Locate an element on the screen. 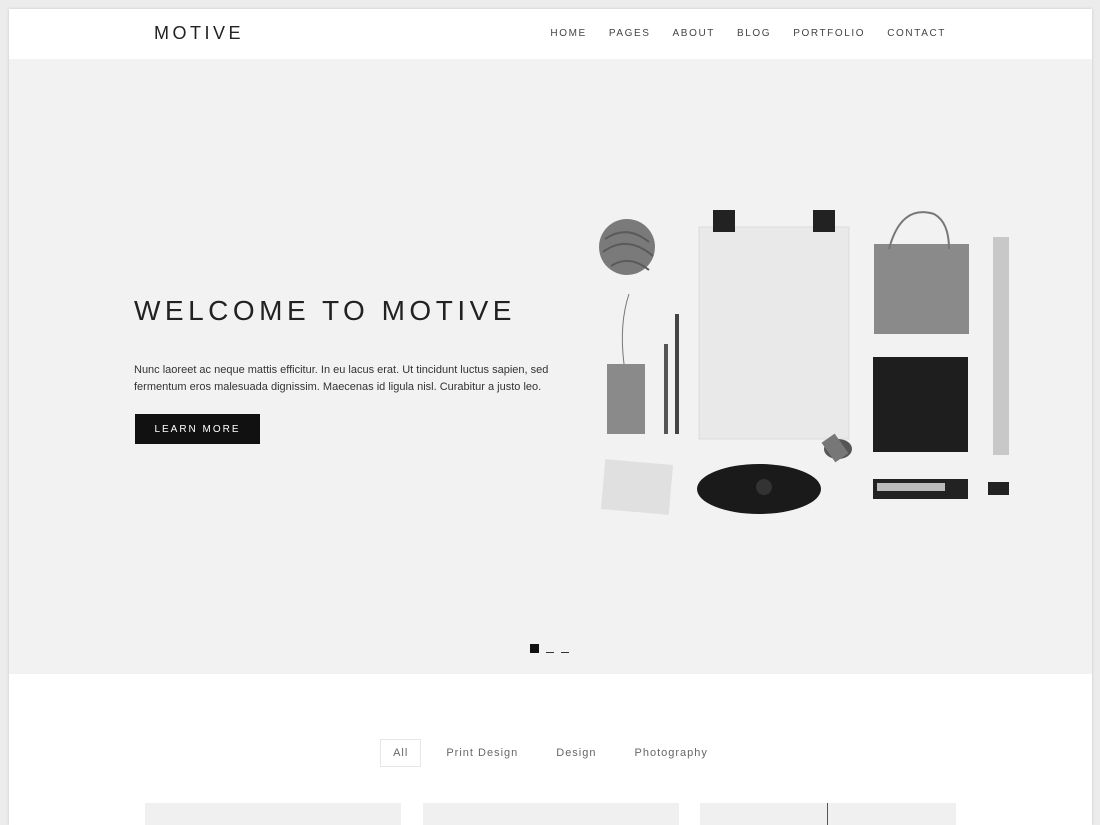  hero-title: WELCOME TO MOTIVE is located at coordinates (325, 310).